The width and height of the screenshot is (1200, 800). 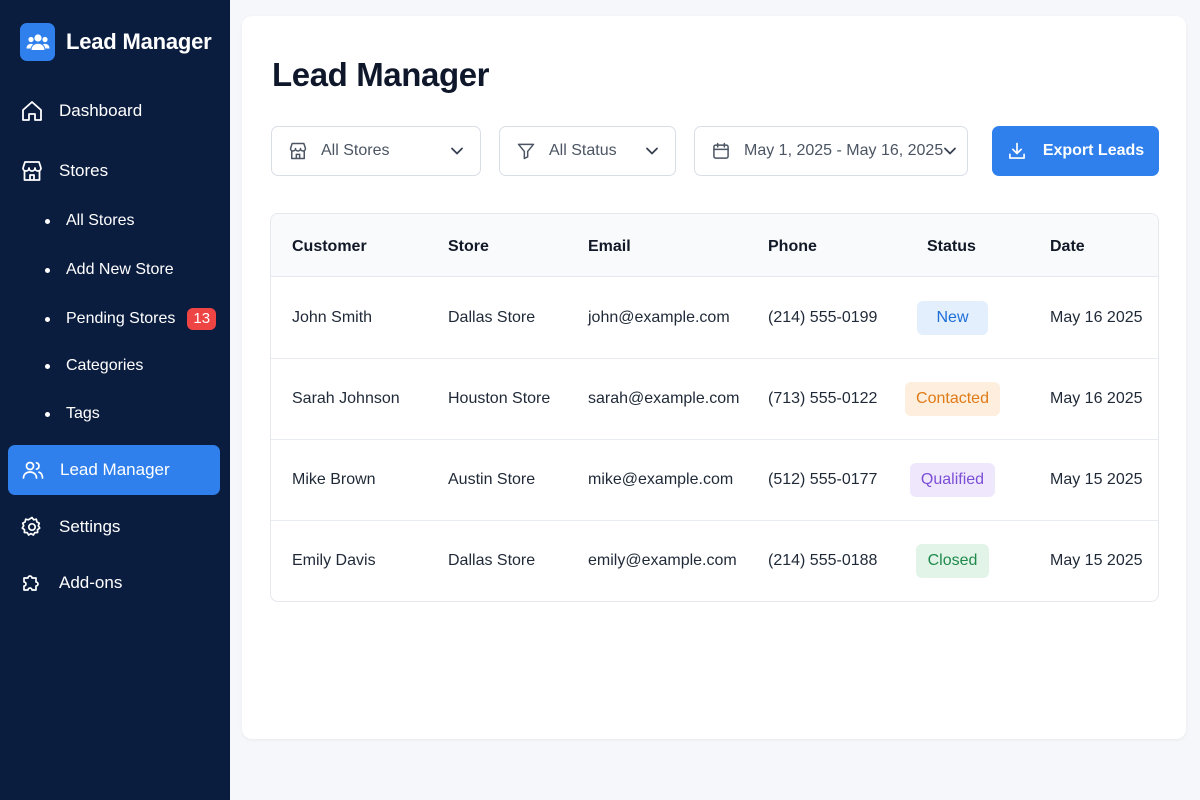 I want to click on sidebar-item-stores: Stores, so click(x=156, y=171).